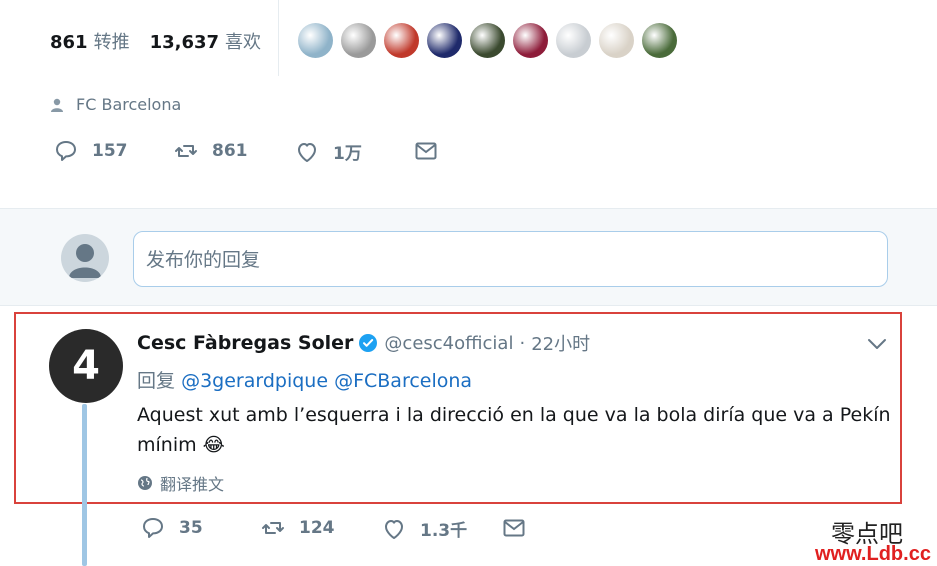 Image resolution: width=937 pixels, height=566 pixels. Describe the element at coordinates (156, 381) in the screenshot. I see `reply-prefix: 回复` at that location.